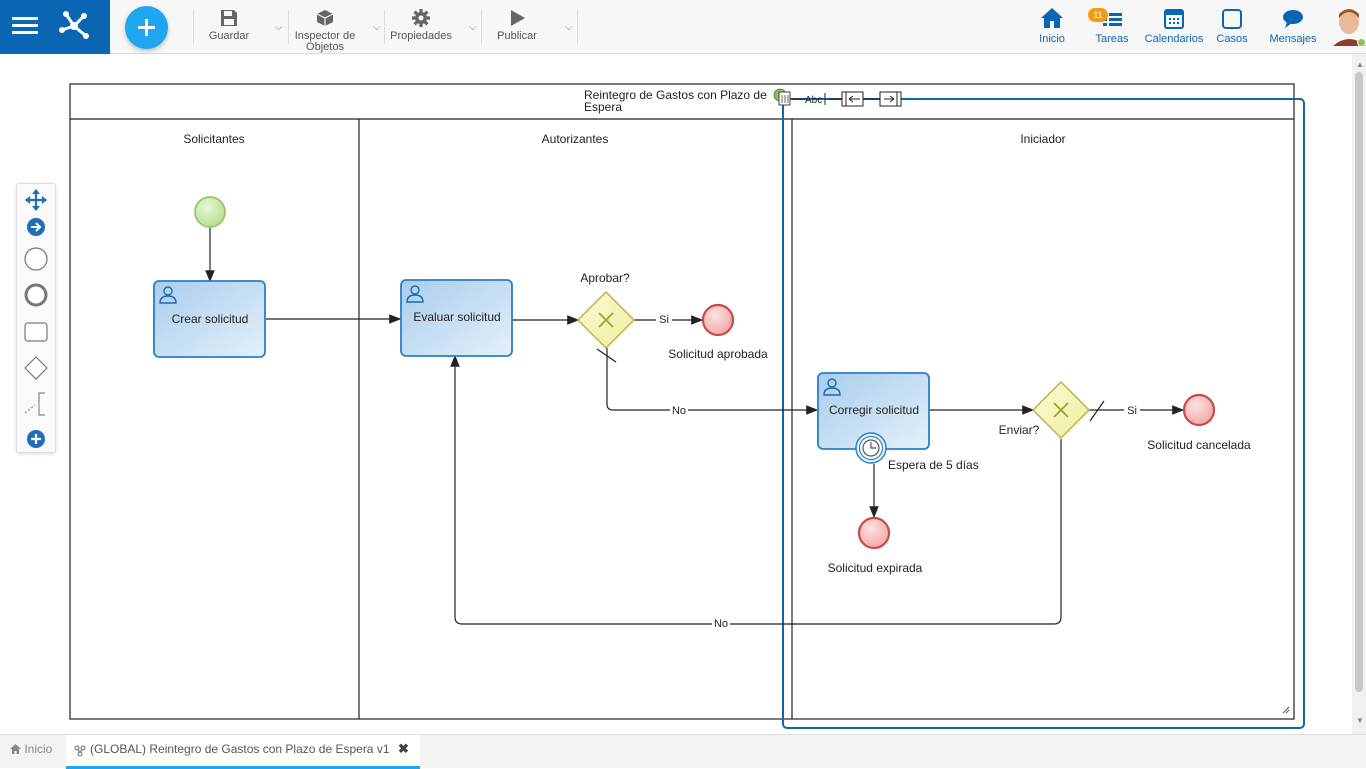 The image size is (1366, 769). Describe the element at coordinates (1174, 39) in the screenshot. I see `nav-calendars-label: Calendarios` at that location.